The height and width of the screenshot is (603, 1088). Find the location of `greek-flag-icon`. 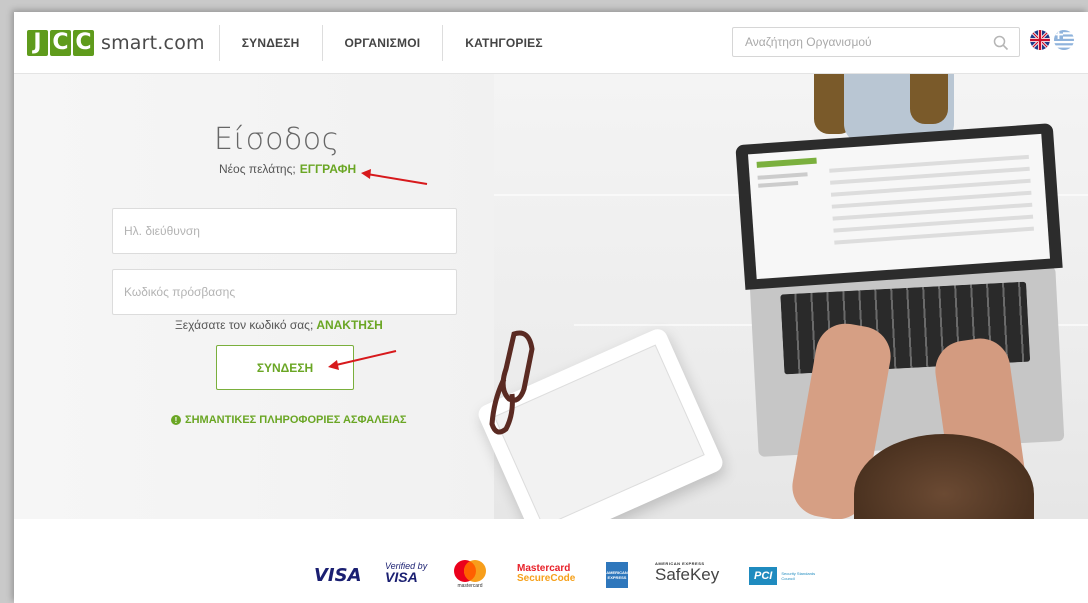

greek-flag-icon is located at coordinates (1064, 40).